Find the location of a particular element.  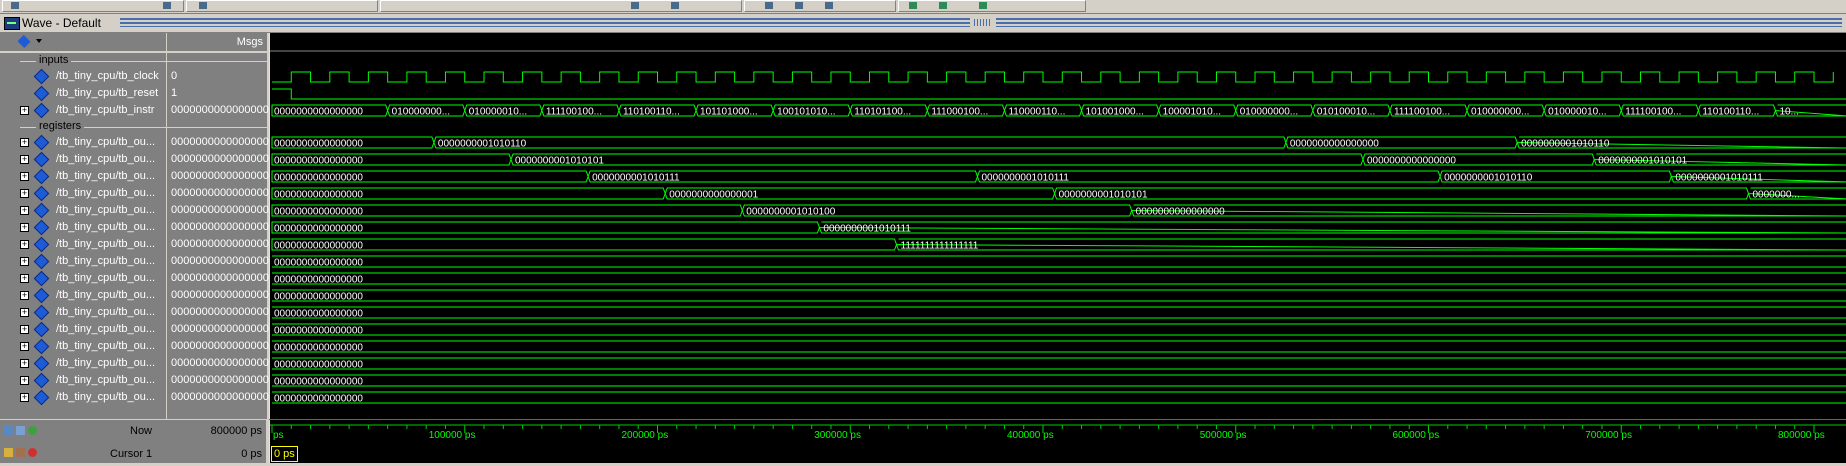

group-divider is located at coordinates (217, 61).